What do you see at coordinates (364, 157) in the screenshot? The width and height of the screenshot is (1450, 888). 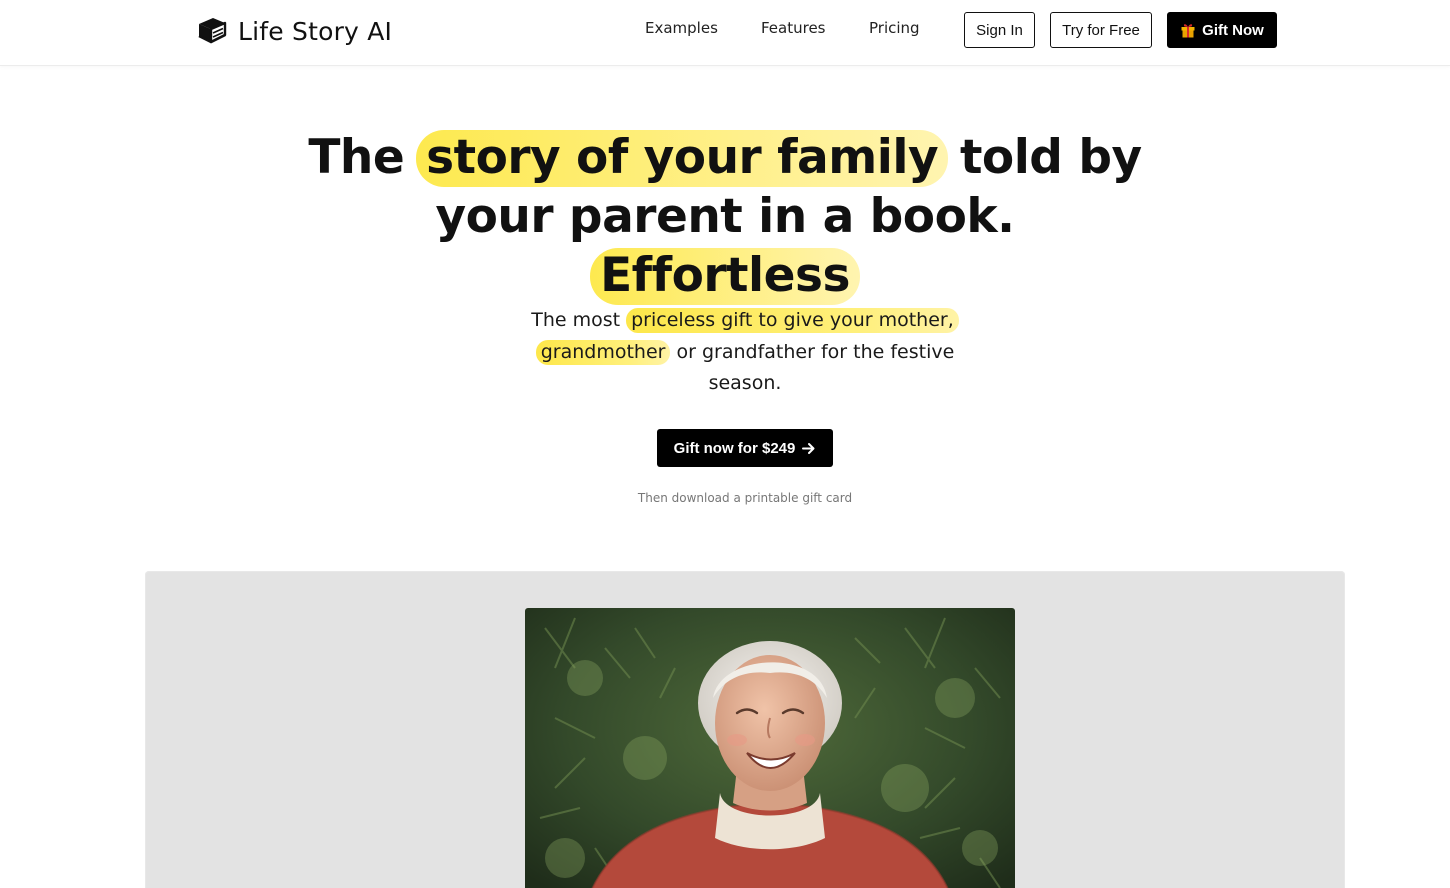 I see `hero-title-text: The` at bounding box center [364, 157].